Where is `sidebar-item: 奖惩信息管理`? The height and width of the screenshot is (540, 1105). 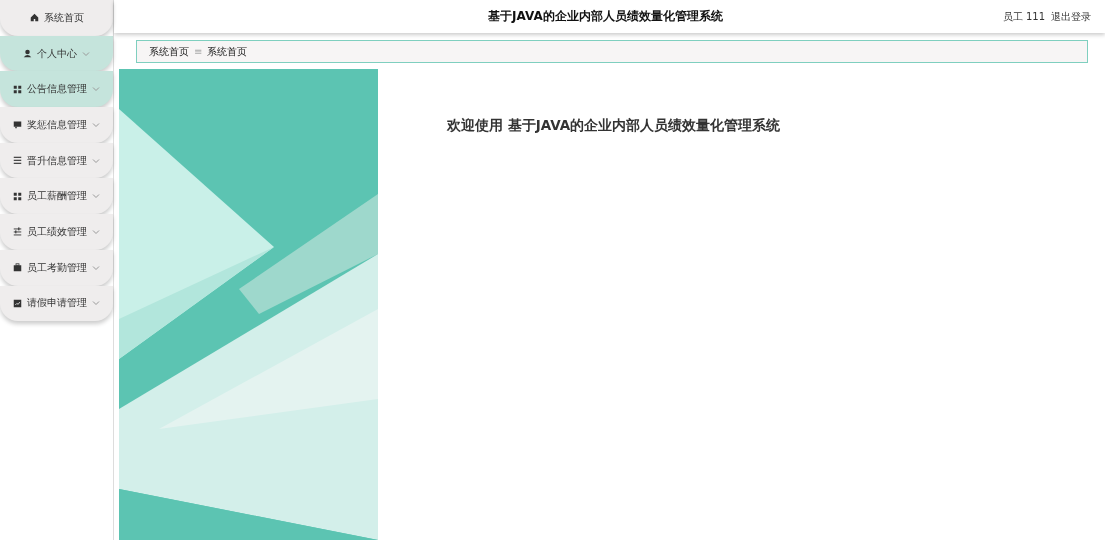 sidebar-item: 奖惩信息管理 is located at coordinates (56, 125).